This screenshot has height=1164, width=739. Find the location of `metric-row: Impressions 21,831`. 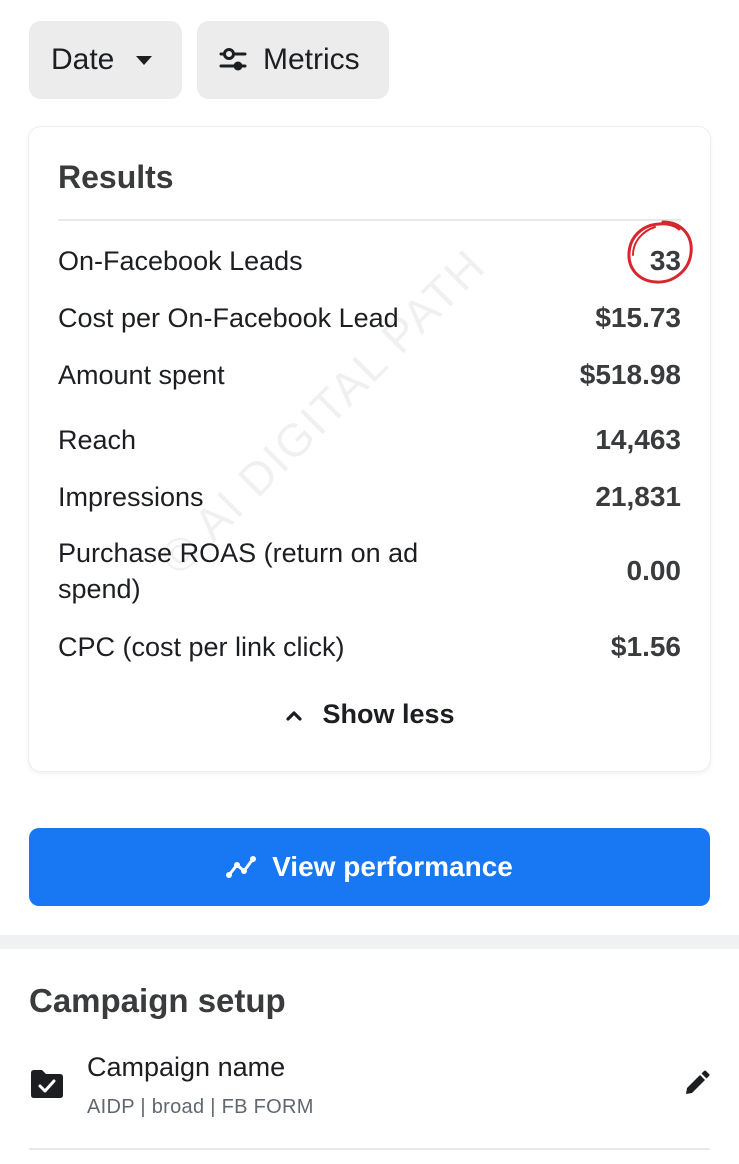

metric-row: Impressions 21,831 is located at coordinates (369, 497).